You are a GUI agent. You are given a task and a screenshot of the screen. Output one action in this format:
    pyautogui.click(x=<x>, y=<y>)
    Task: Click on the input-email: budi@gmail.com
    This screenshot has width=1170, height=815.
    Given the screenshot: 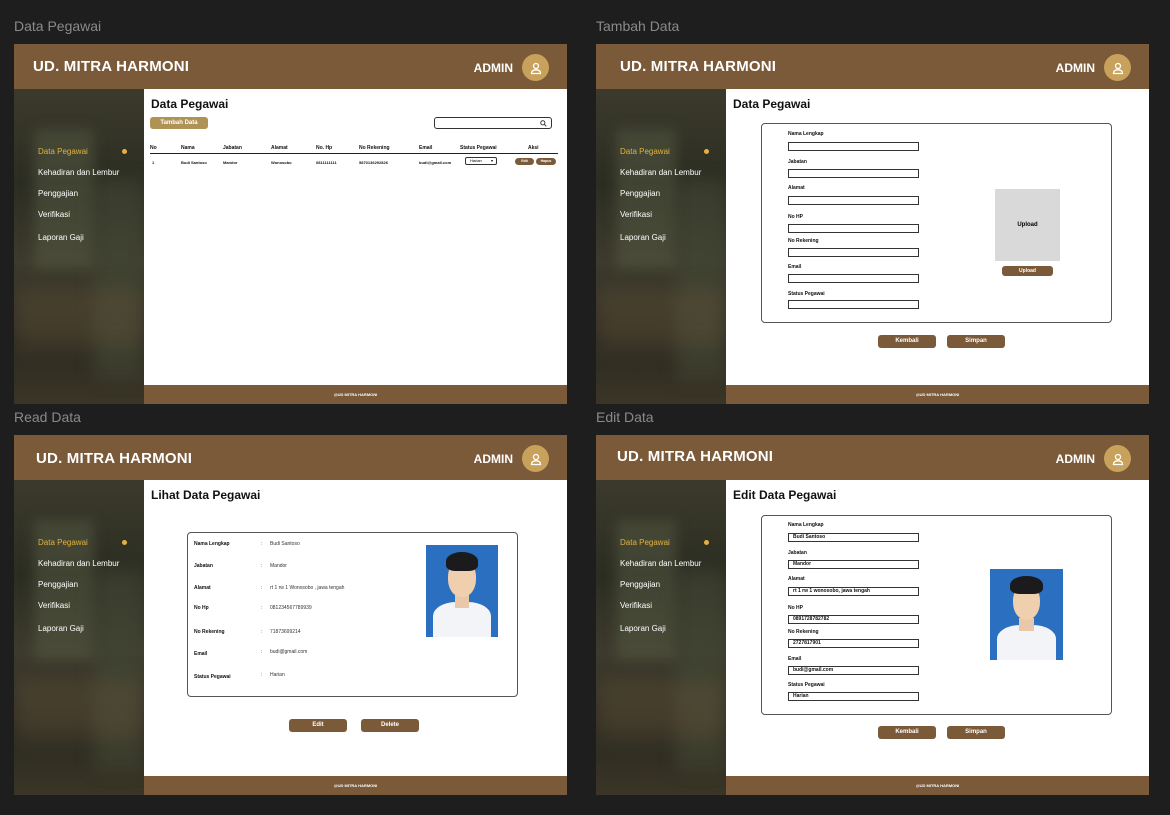 What is the action you would take?
    pyautogui.click(x=853, y=670)
    